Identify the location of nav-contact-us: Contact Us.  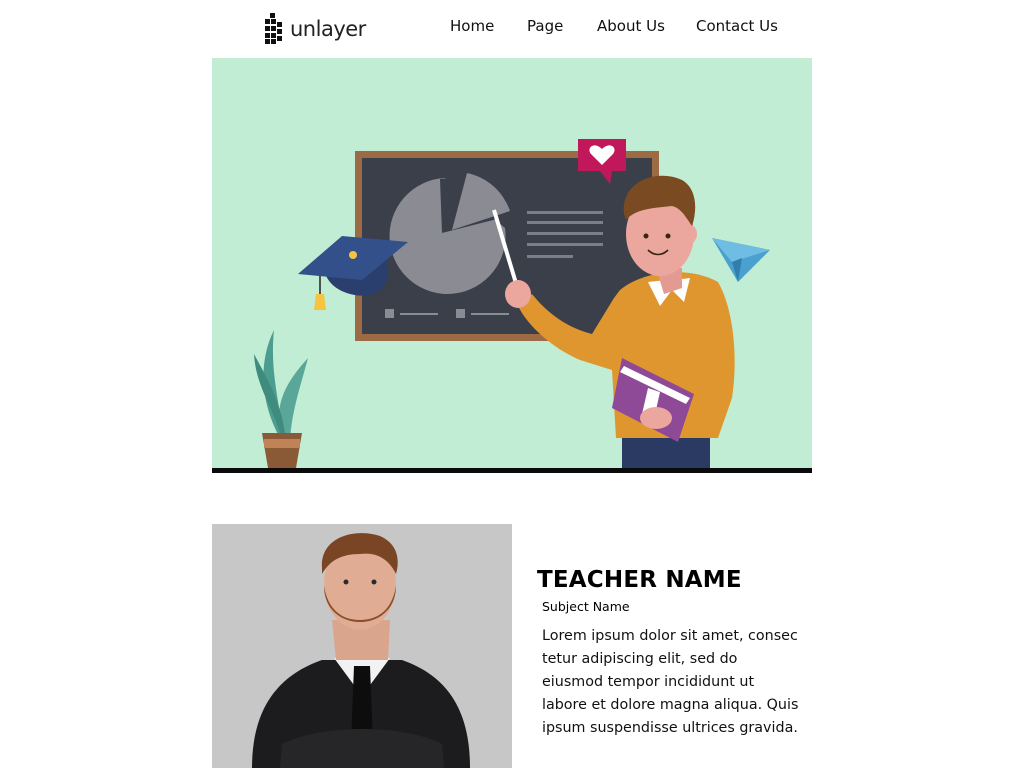
(737, 26).